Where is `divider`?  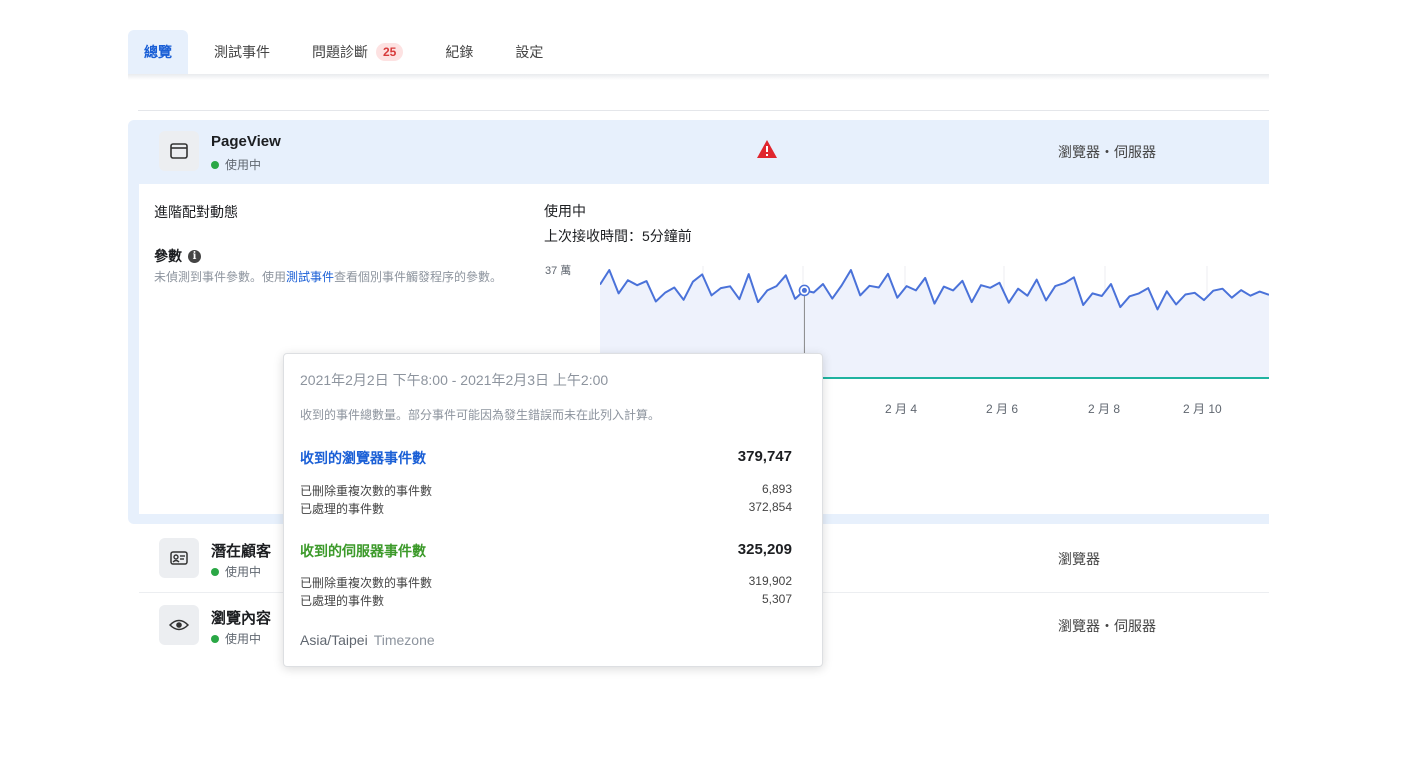 divider is located at coordinates (703, 110).